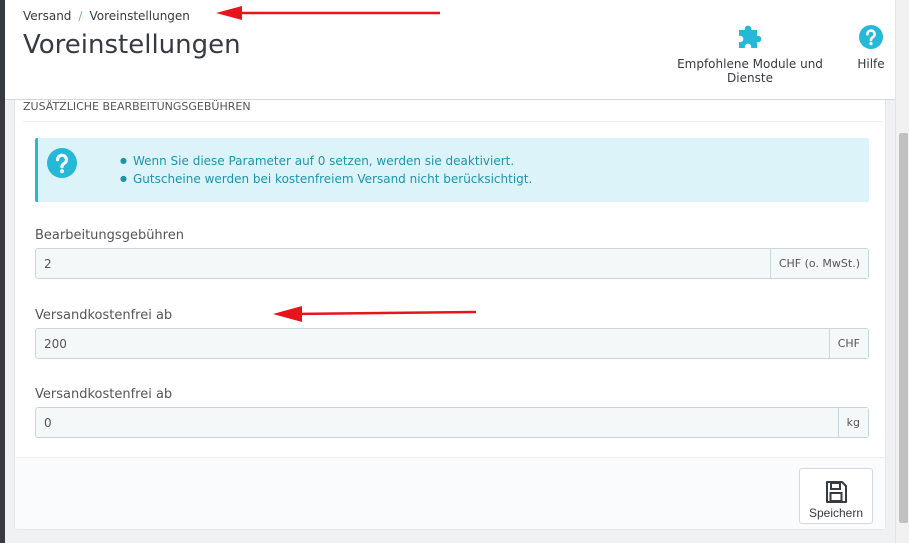 The width and height of the screenshot is (909, 543). What do you see at coordinates (750, 71) in the screenshot?
I see `recommended-modules-label: Empfohlene Module und Dienste` at bounding box center [750, 71].